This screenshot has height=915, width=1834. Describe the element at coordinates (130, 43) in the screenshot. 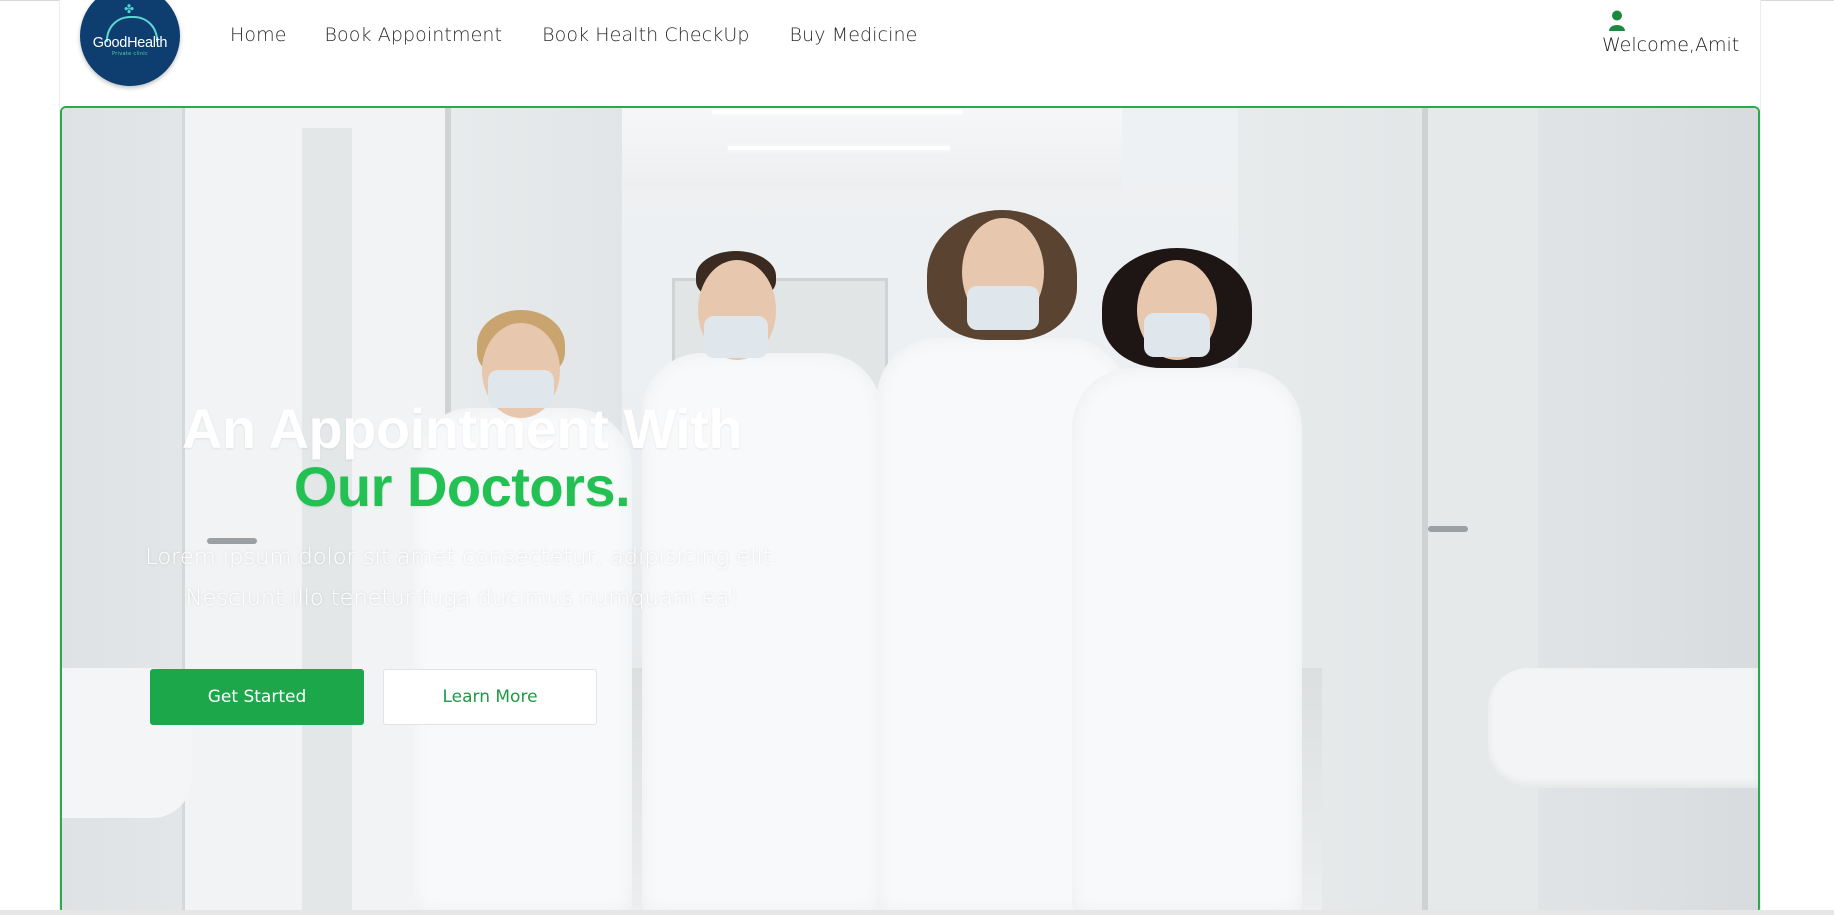

I see `logo-text: GoodHealth` at that location.